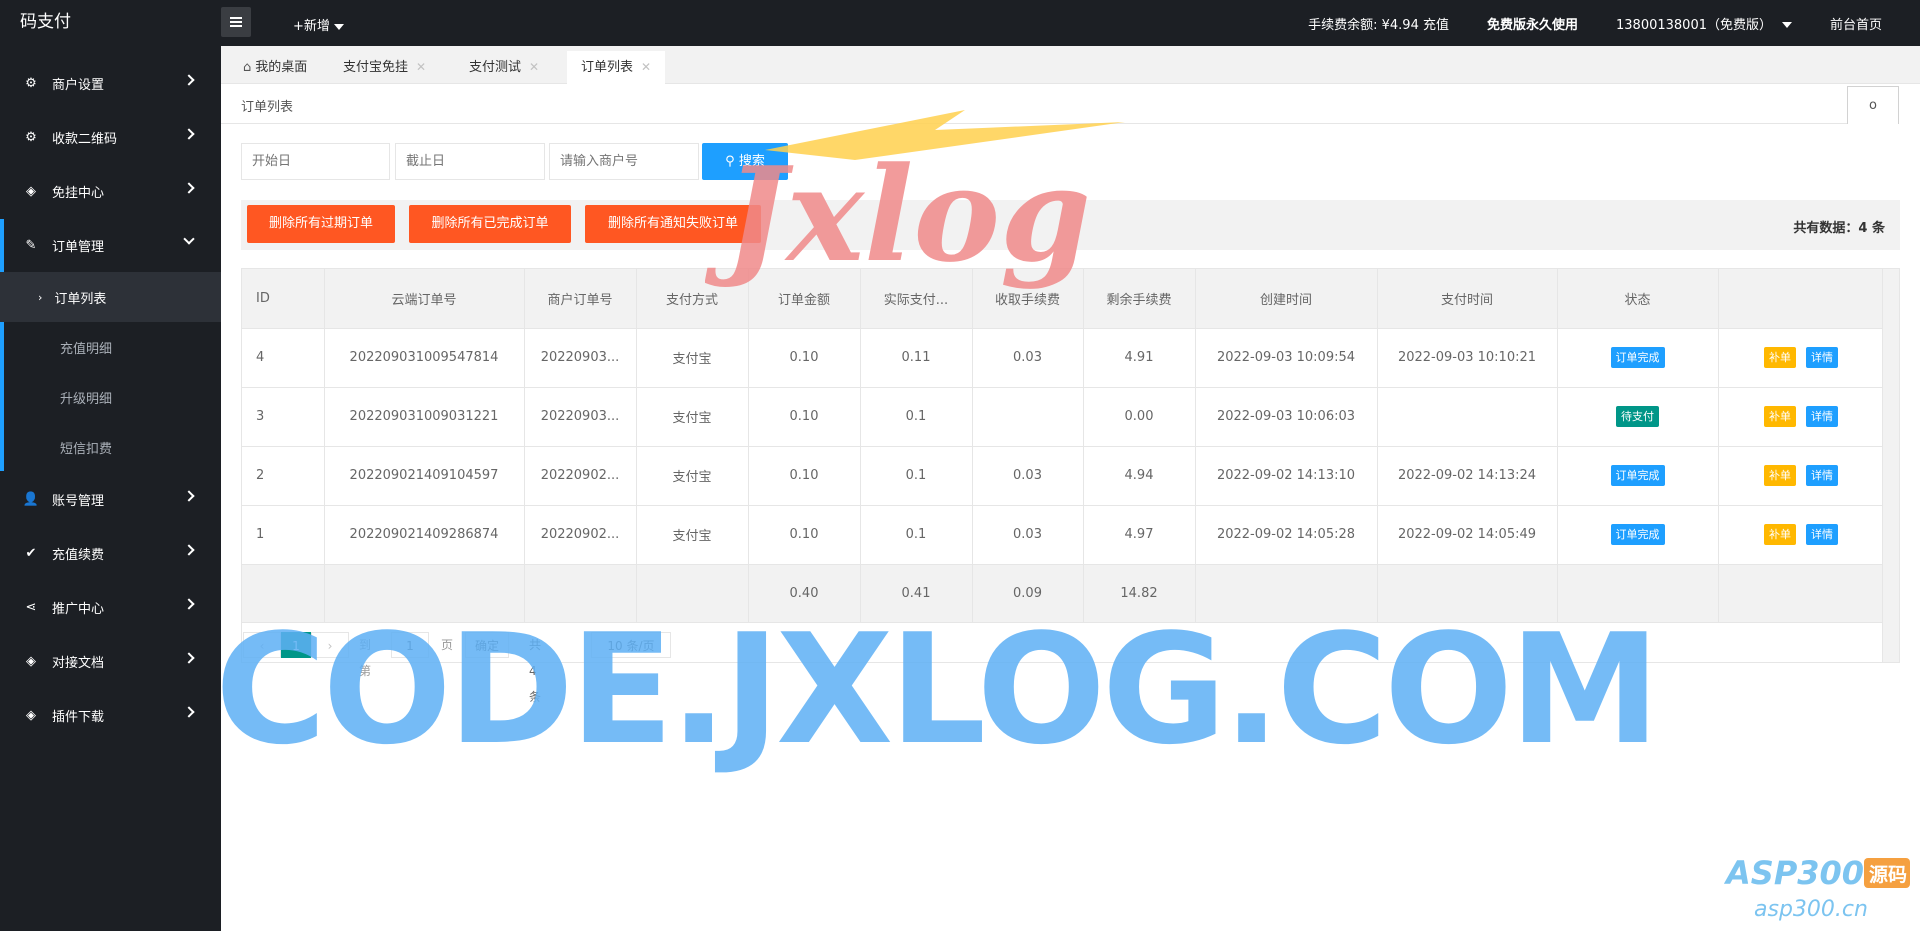 The image size is (1920, 931). What do you see at coordinates (1286, 476) in the screenshot?
I see `cell-created: 2022-09-02 14:13:10` at bounding box center [1286, 476].